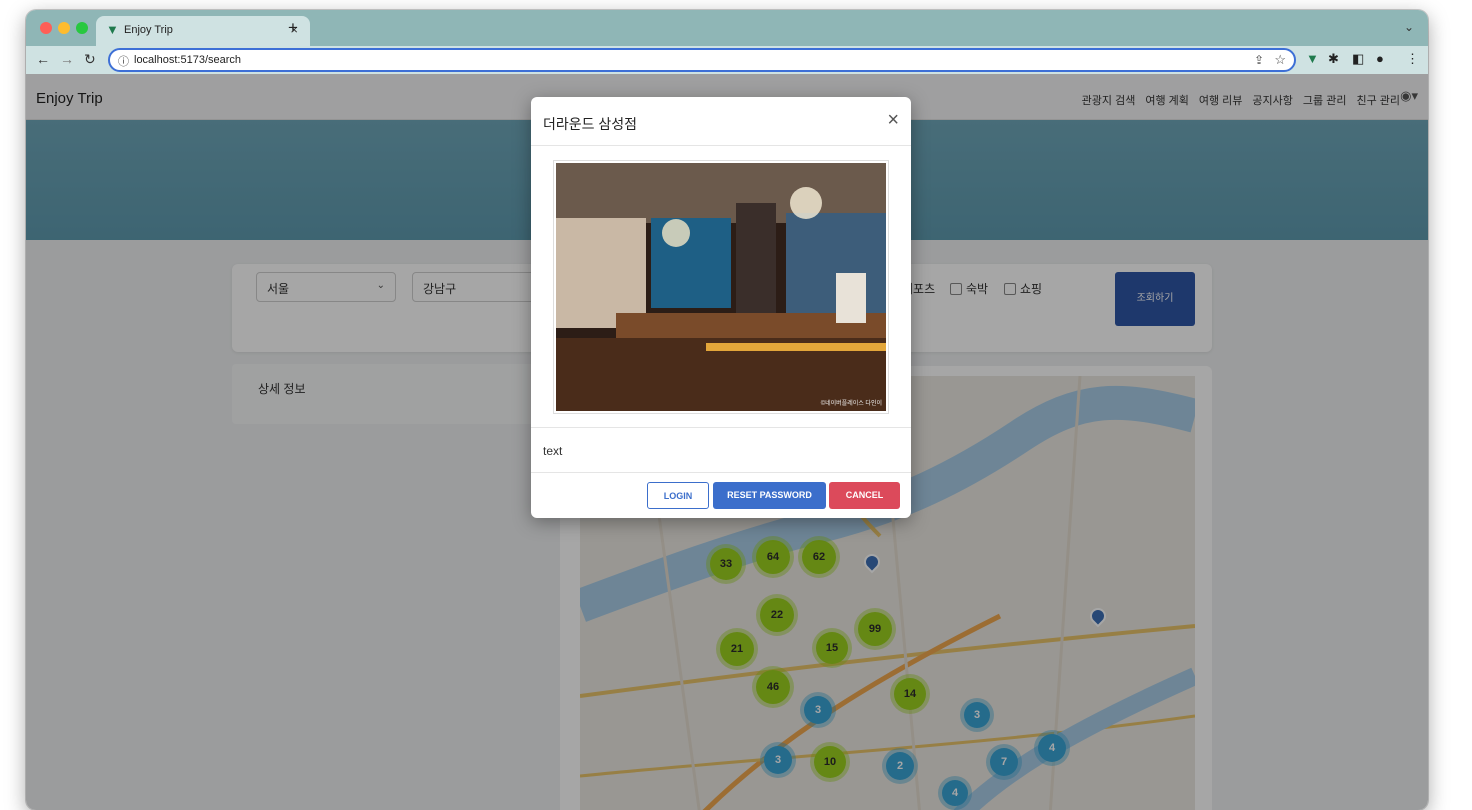 The height and width of the screenshot is (810, 1472). Describe the element at coordinates (702, 60) in the screenshot. I see `address-bar: ⓘ localhost:5173/search ⇪ ☆` at that location.